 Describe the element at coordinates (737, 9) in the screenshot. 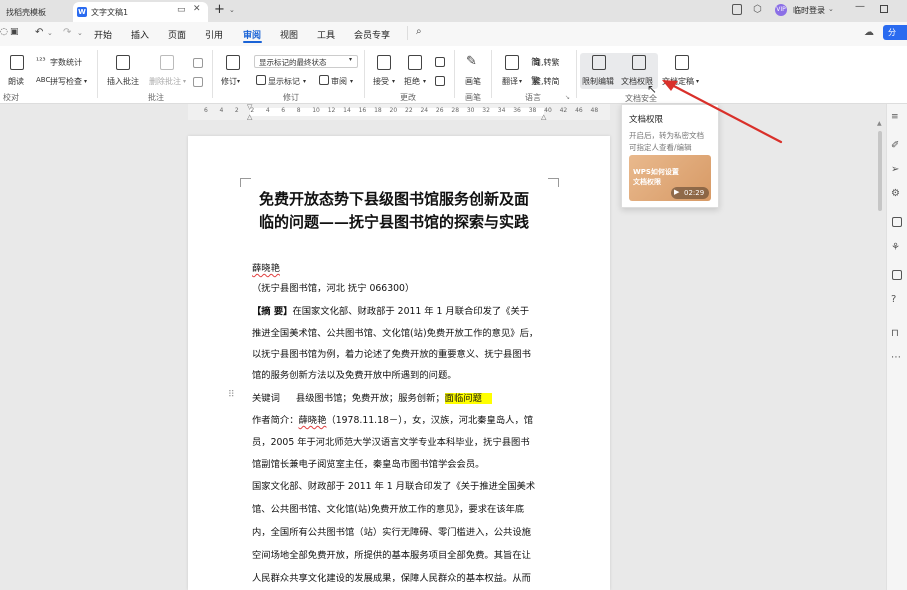

I see `layout-icon` at that location.